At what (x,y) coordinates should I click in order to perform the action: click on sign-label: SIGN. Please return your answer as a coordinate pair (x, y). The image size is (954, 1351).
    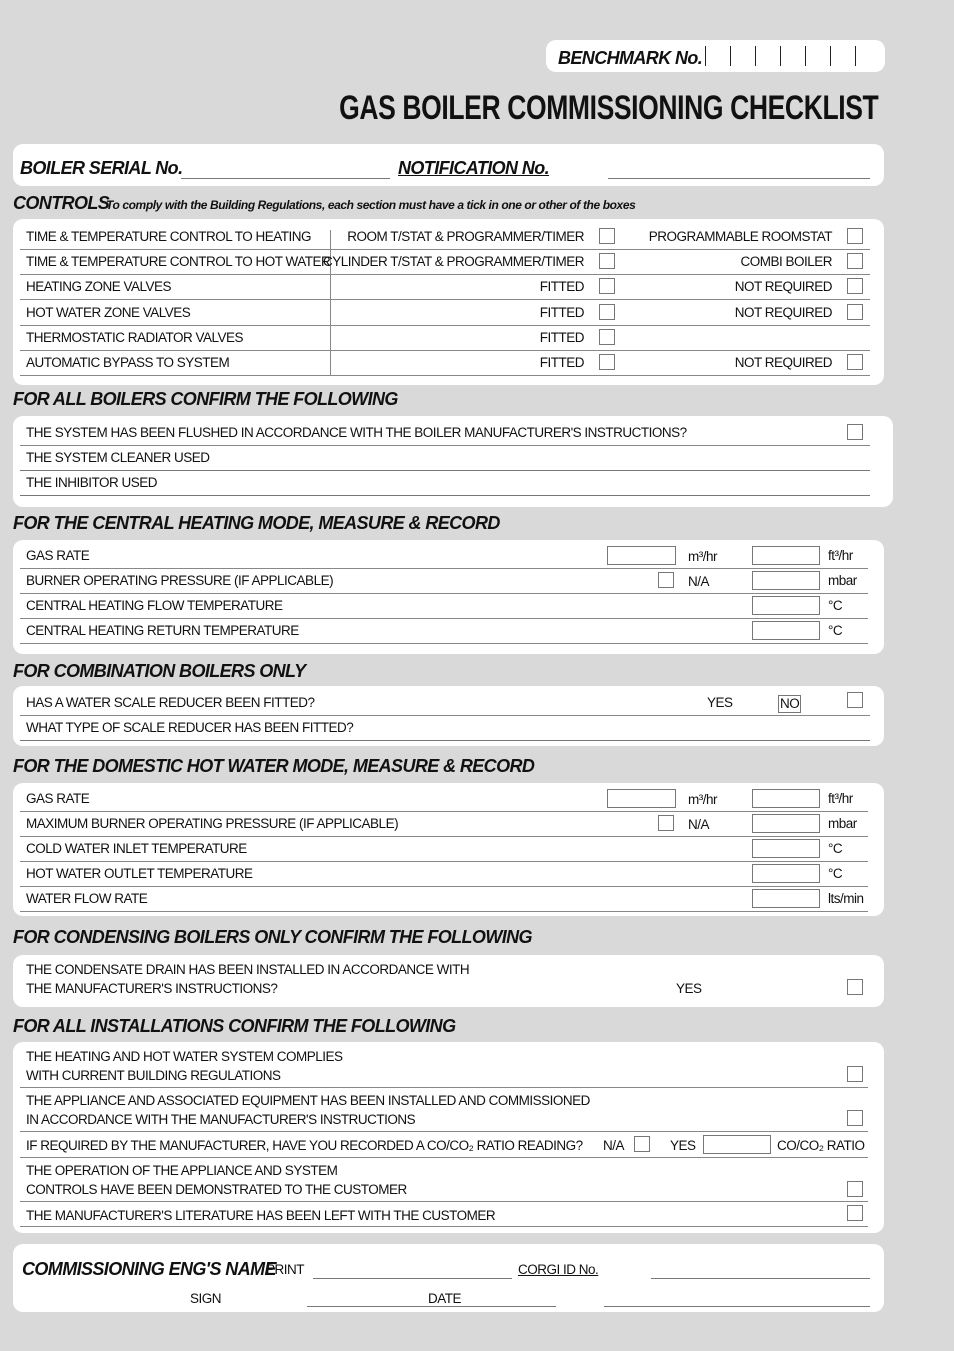
    Looking at the image, I should click on (206, 1298).